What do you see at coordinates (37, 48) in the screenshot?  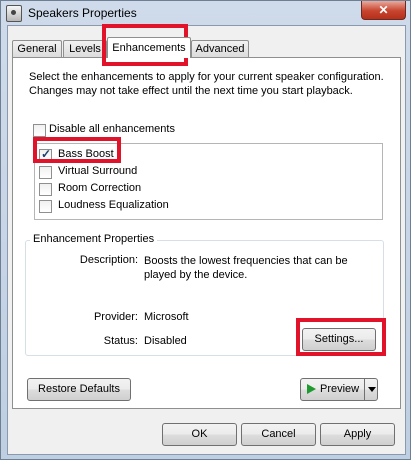 I see `tab-general: General` at bounding box center [37, 48].